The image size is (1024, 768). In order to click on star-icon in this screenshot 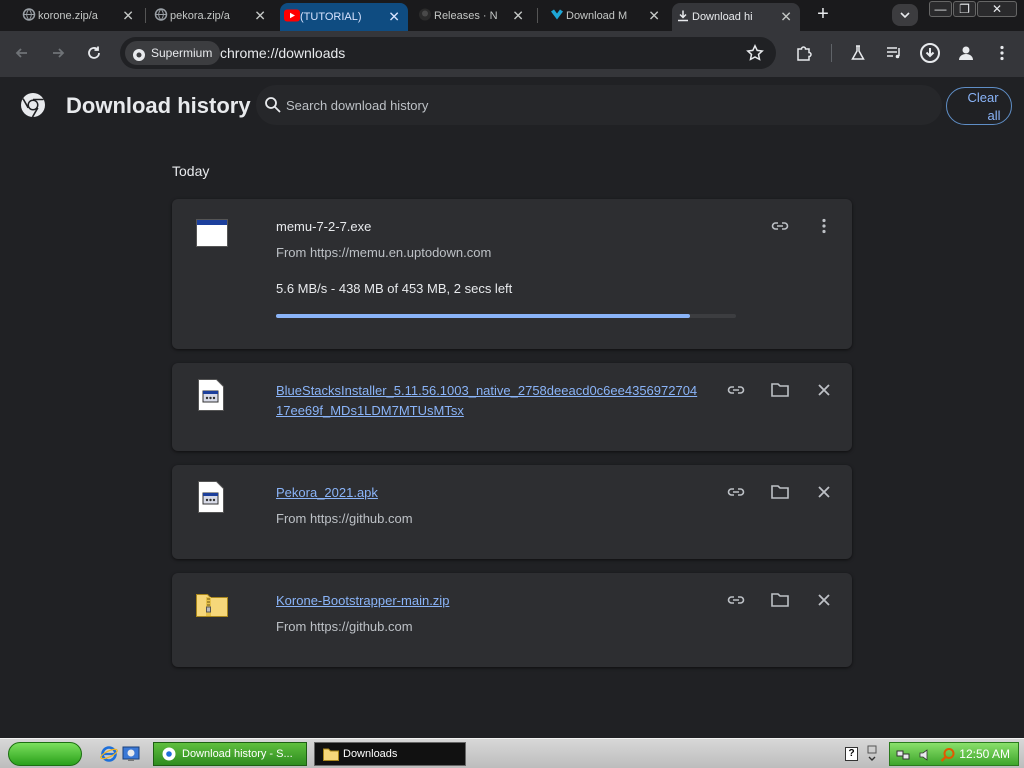, I will do `click(755, 55)`.